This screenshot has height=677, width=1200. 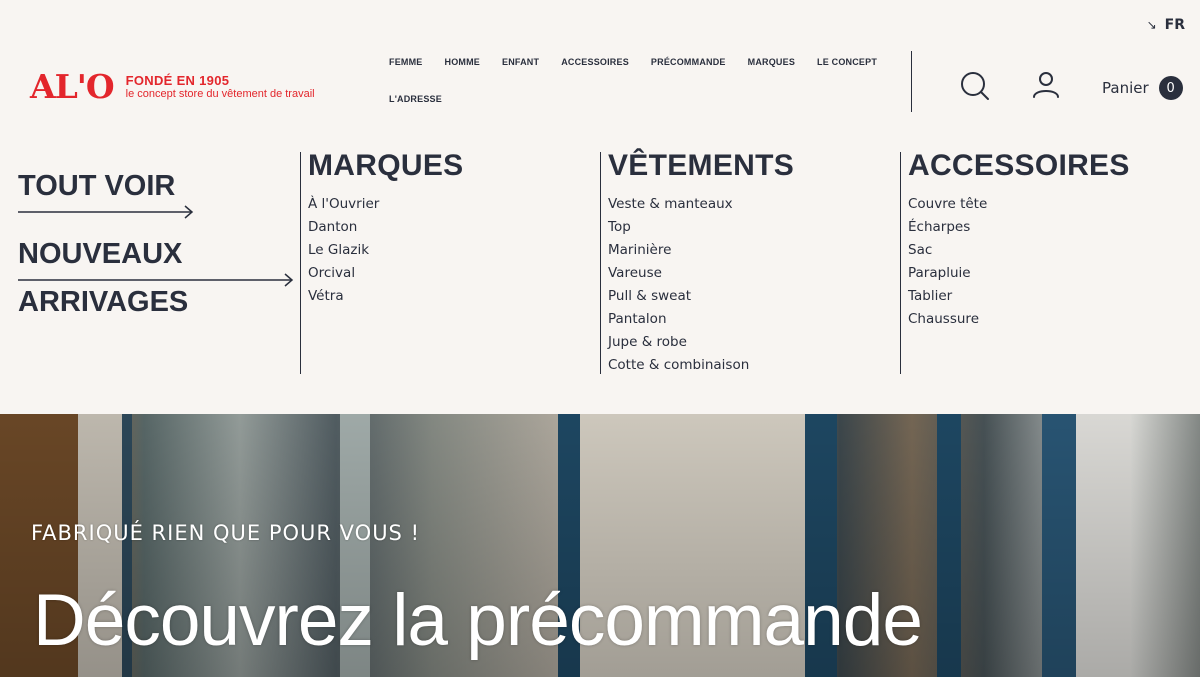 What do you see at coordinates (749, 166) in the screenshot?
I see `column-title-vetements: VÊTEMENTS` at bounding box center [749, 166].